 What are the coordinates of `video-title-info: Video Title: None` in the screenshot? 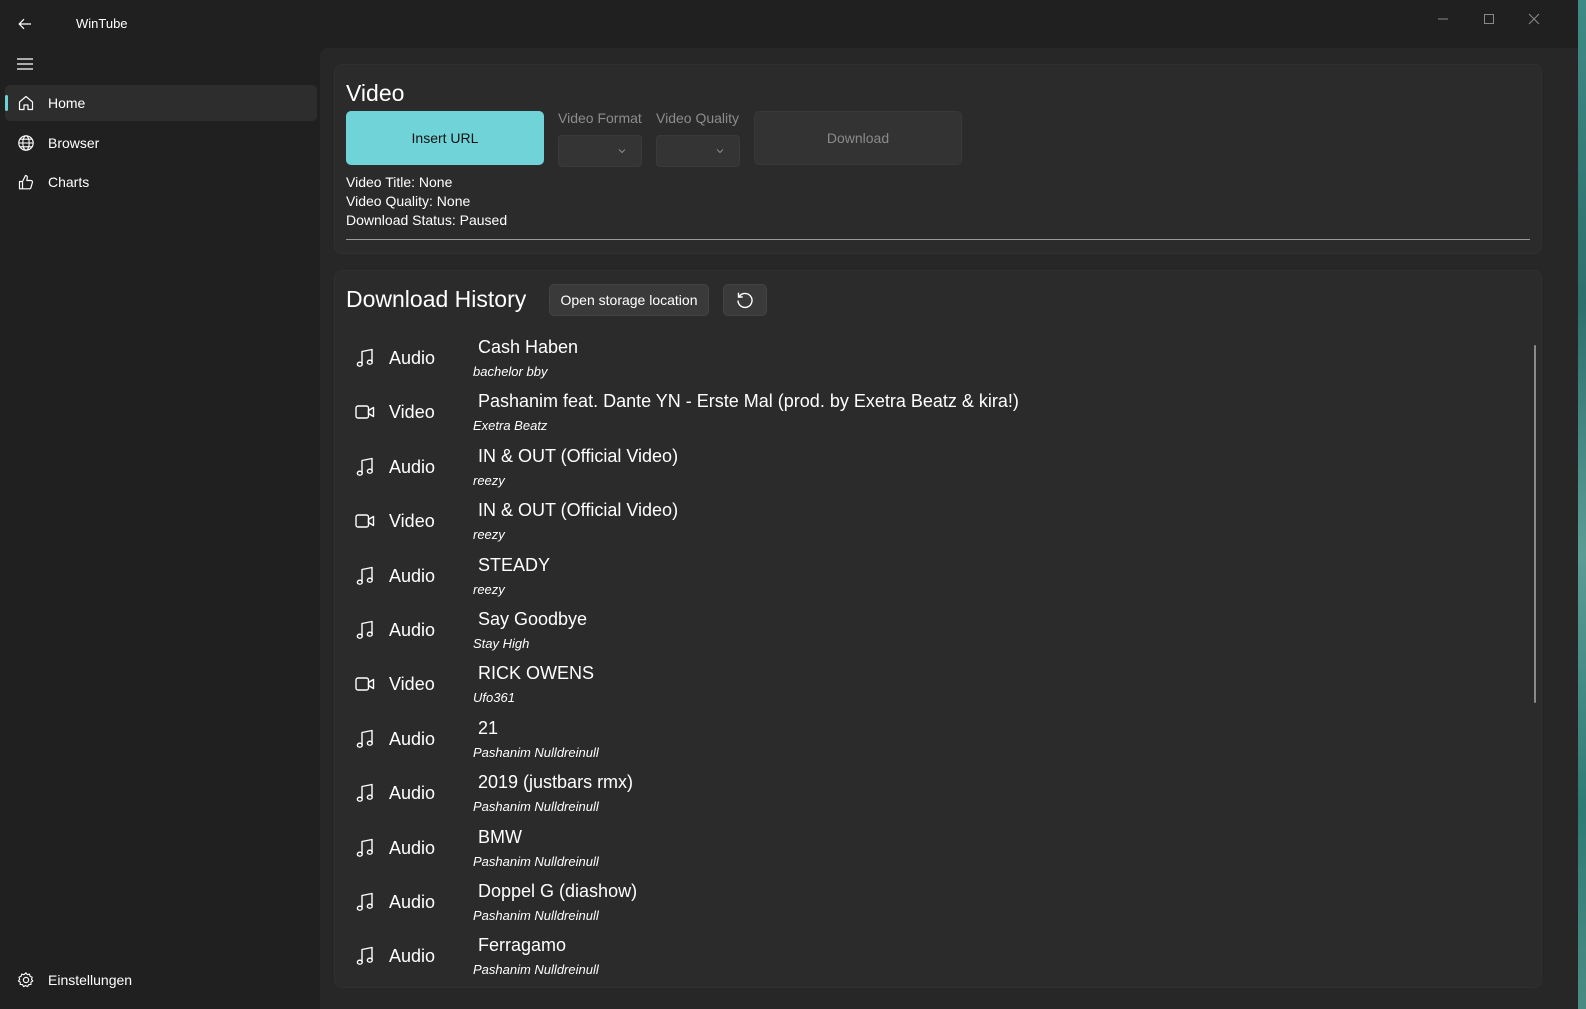 It's located at (399, 182).